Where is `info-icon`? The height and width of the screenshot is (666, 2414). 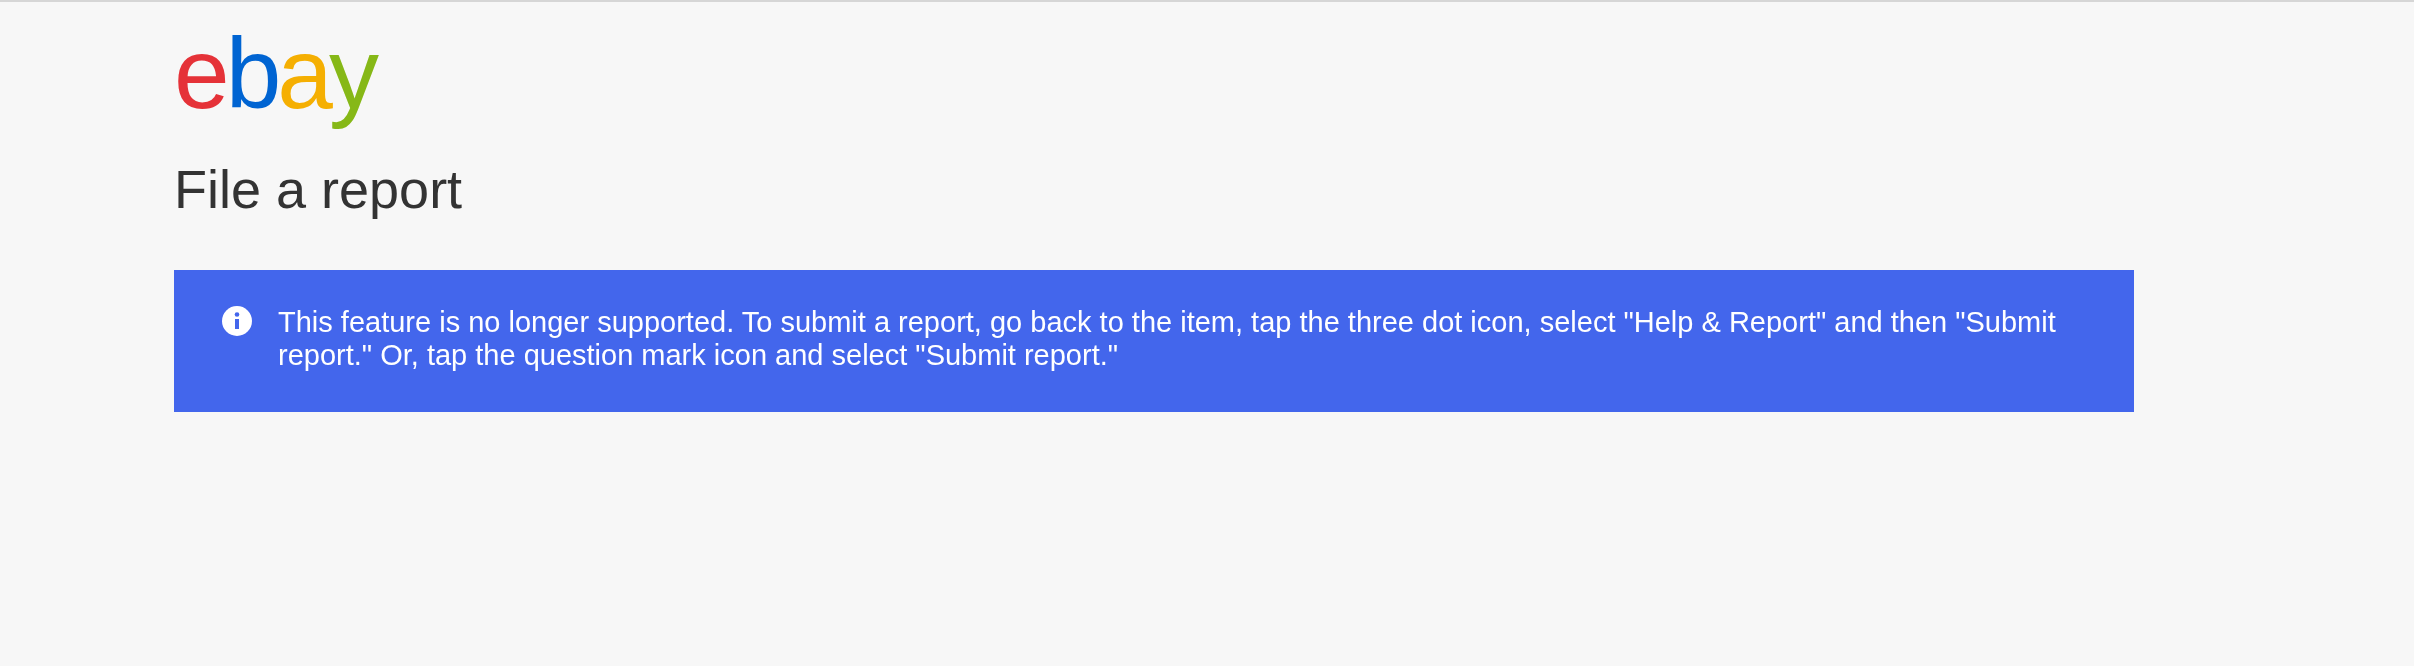
info-icon is located at coordinates (237, 321).